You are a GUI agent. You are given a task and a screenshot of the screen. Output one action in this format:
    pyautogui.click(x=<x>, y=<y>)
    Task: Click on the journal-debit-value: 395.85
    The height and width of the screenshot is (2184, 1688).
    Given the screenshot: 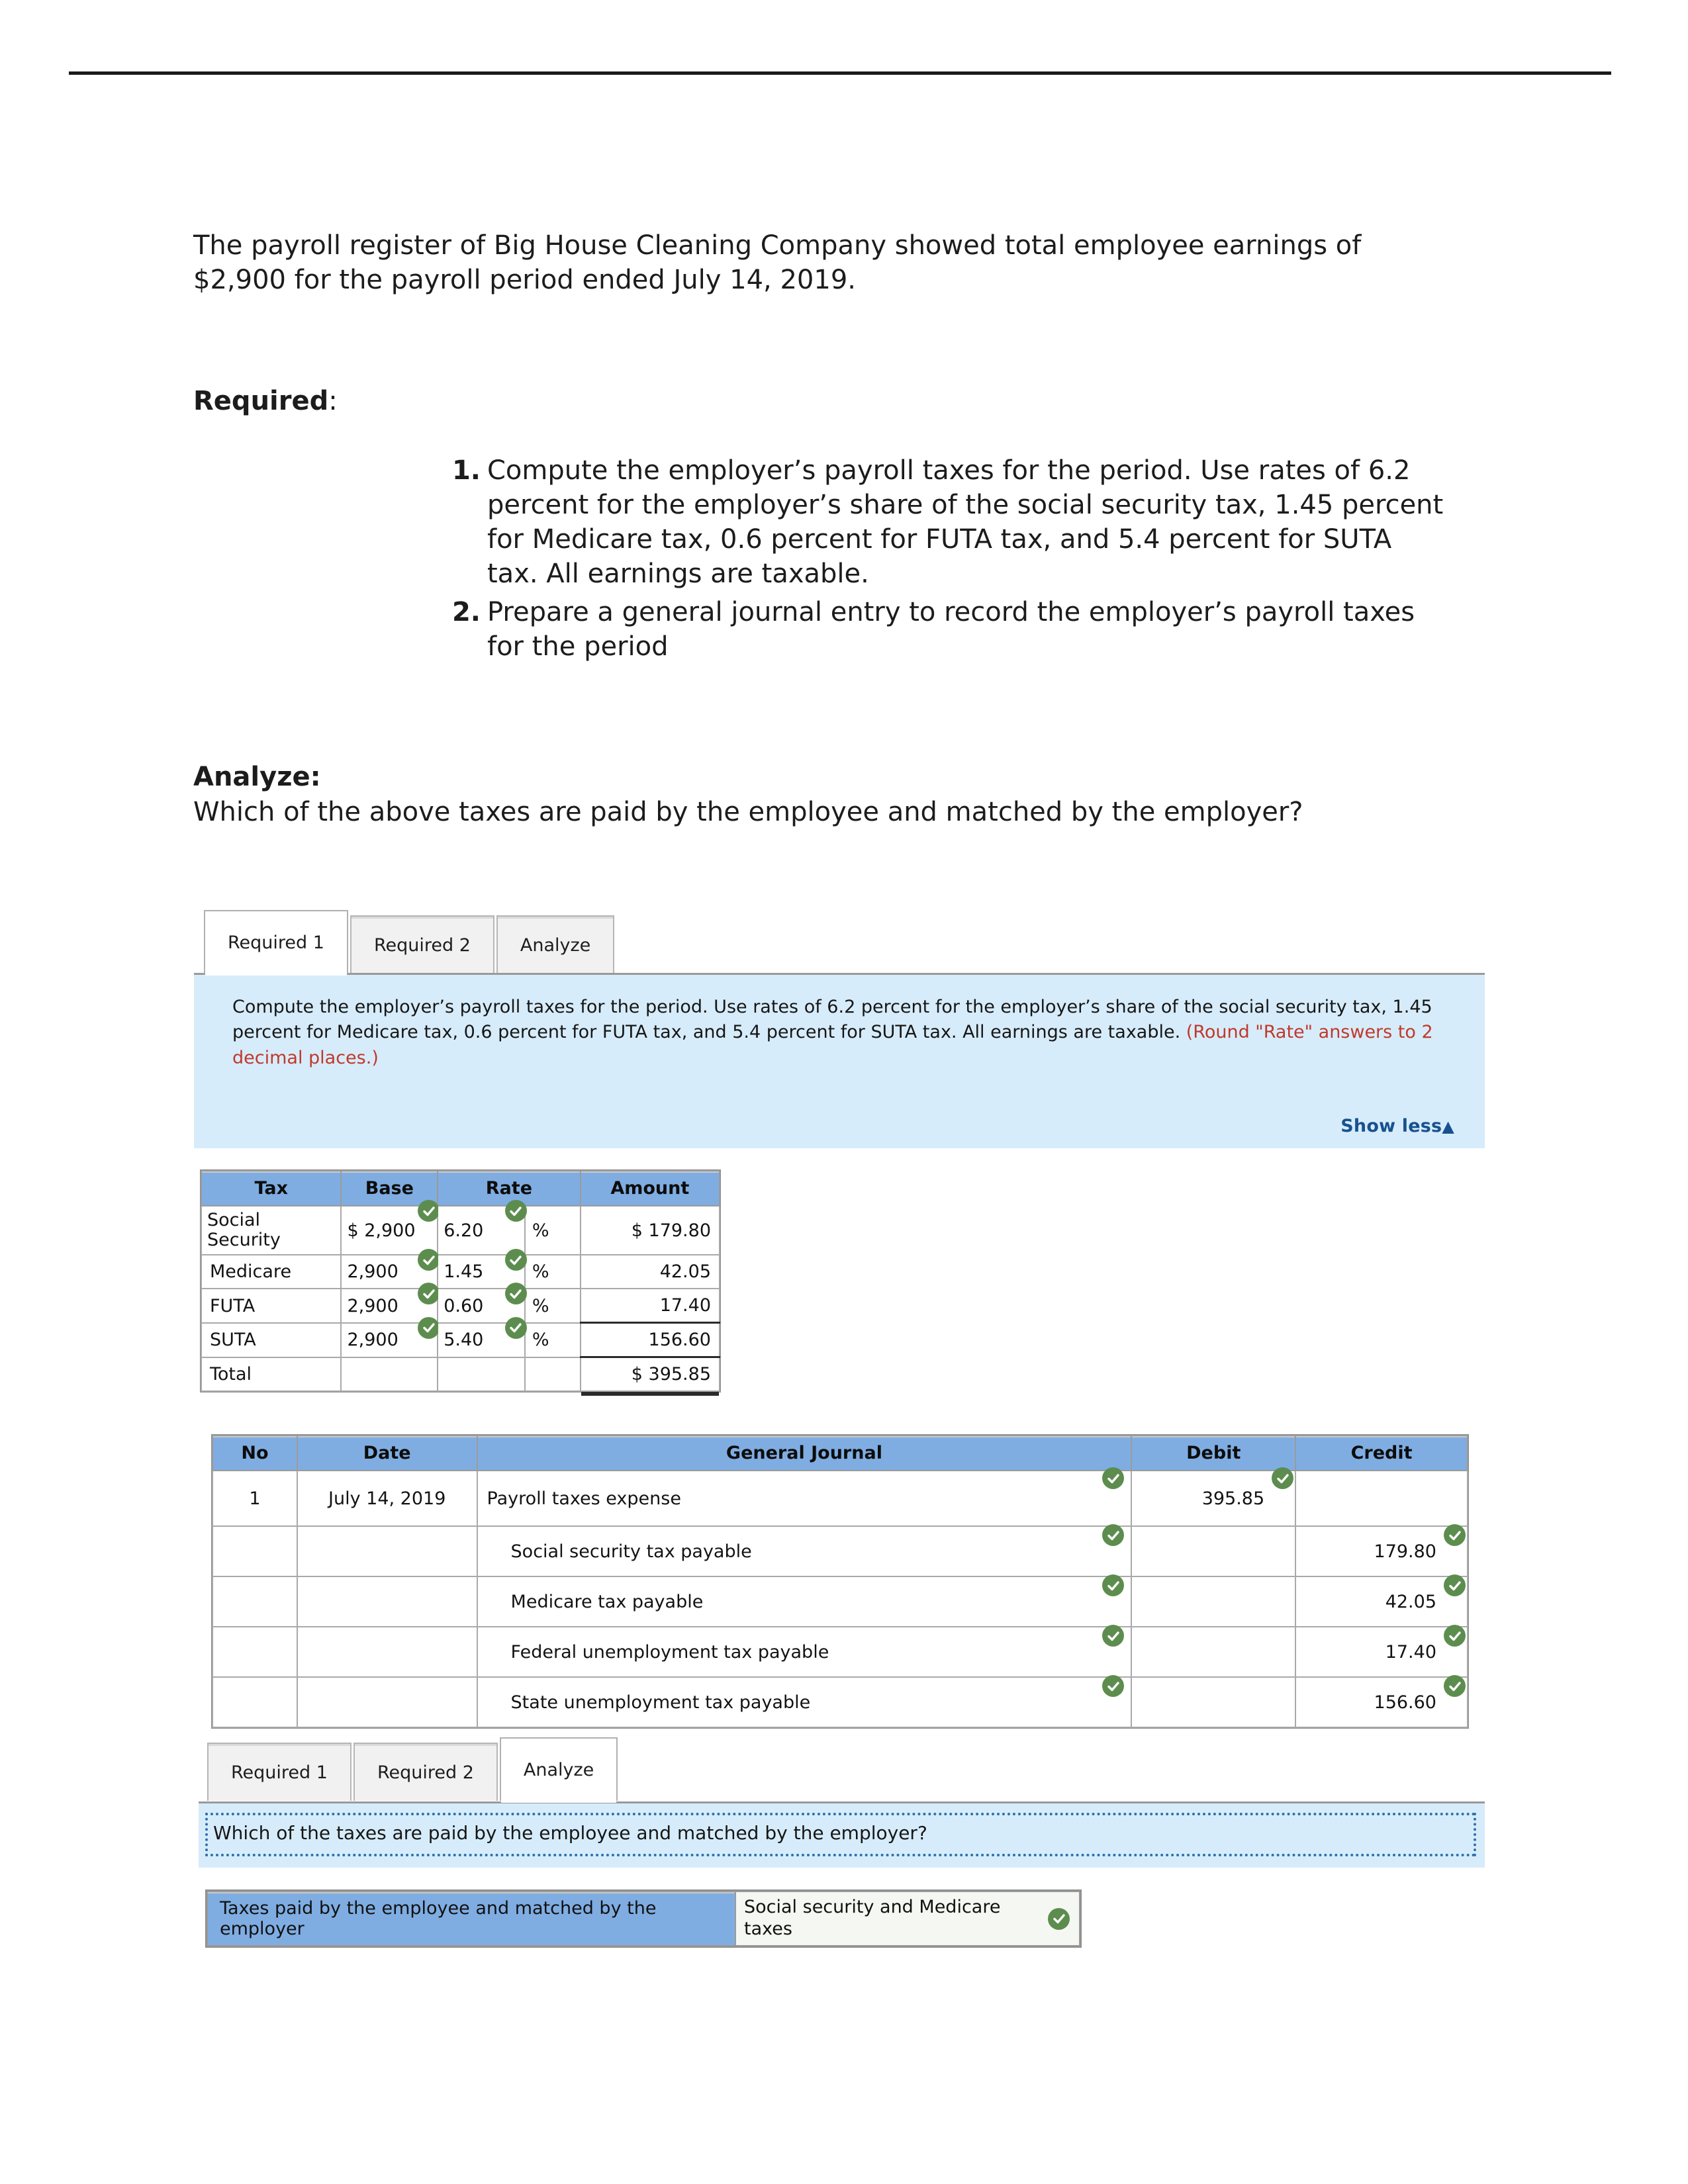 What is the action you would take?
    pyautogui.click(x=1233, y=1498)
    